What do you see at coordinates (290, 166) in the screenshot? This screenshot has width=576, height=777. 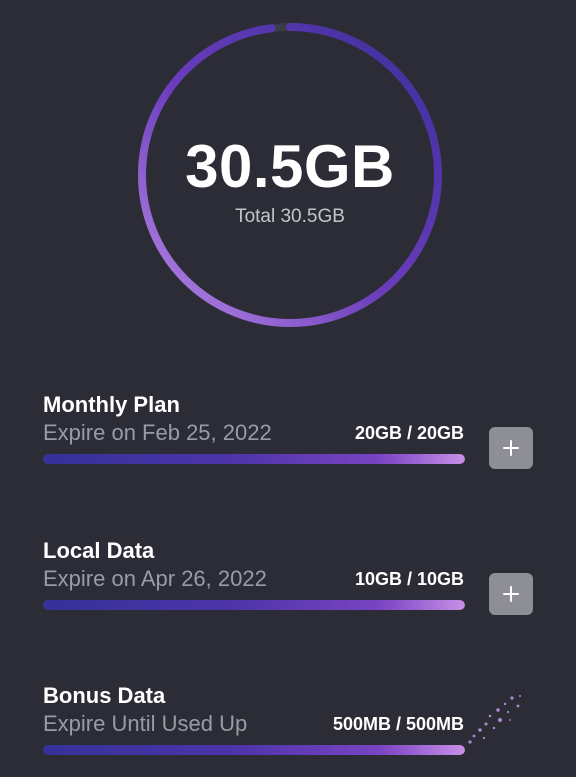 I see `remaining-amount: 30.5GB` at bounding box center [290, 166].